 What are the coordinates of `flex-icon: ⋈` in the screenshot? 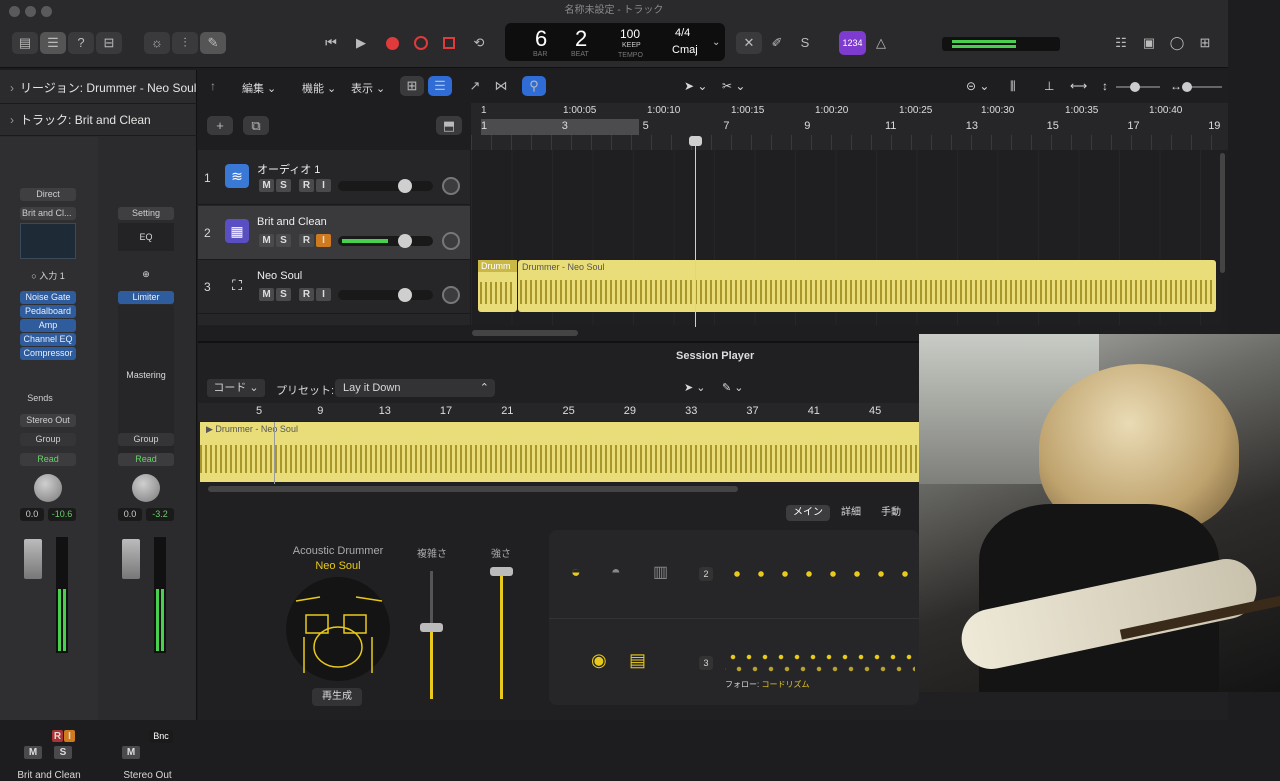 It's located at (501, 86).